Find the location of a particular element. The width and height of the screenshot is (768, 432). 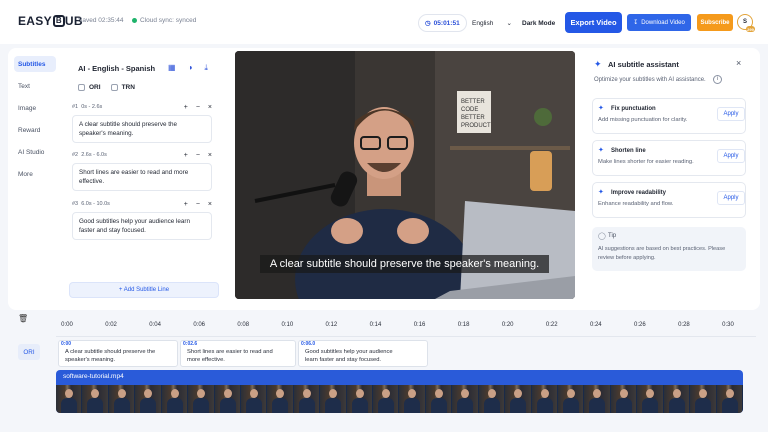

download-video-button: ↧ Download Video is located at coordinates (659, 22).